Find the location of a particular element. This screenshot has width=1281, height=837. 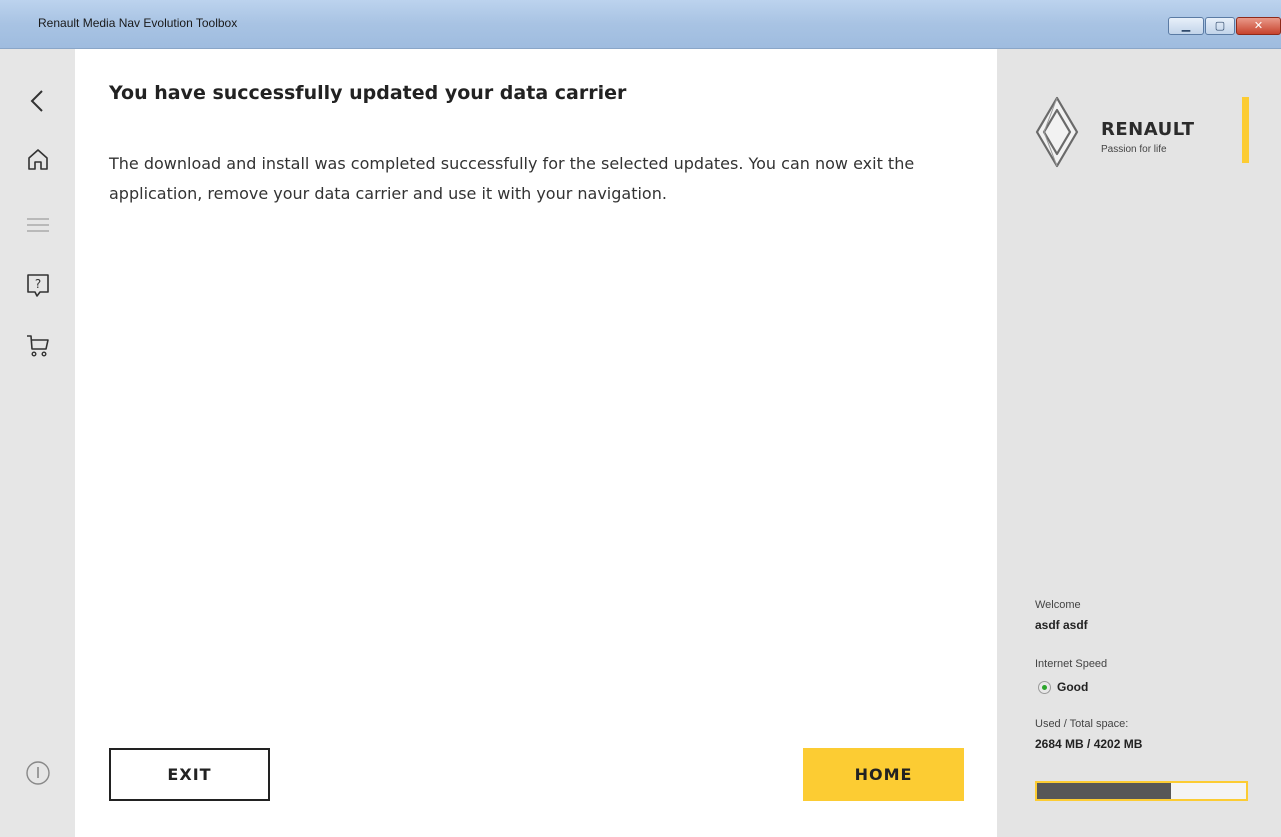

left-nav: ? is located at coordinates (37, 443).